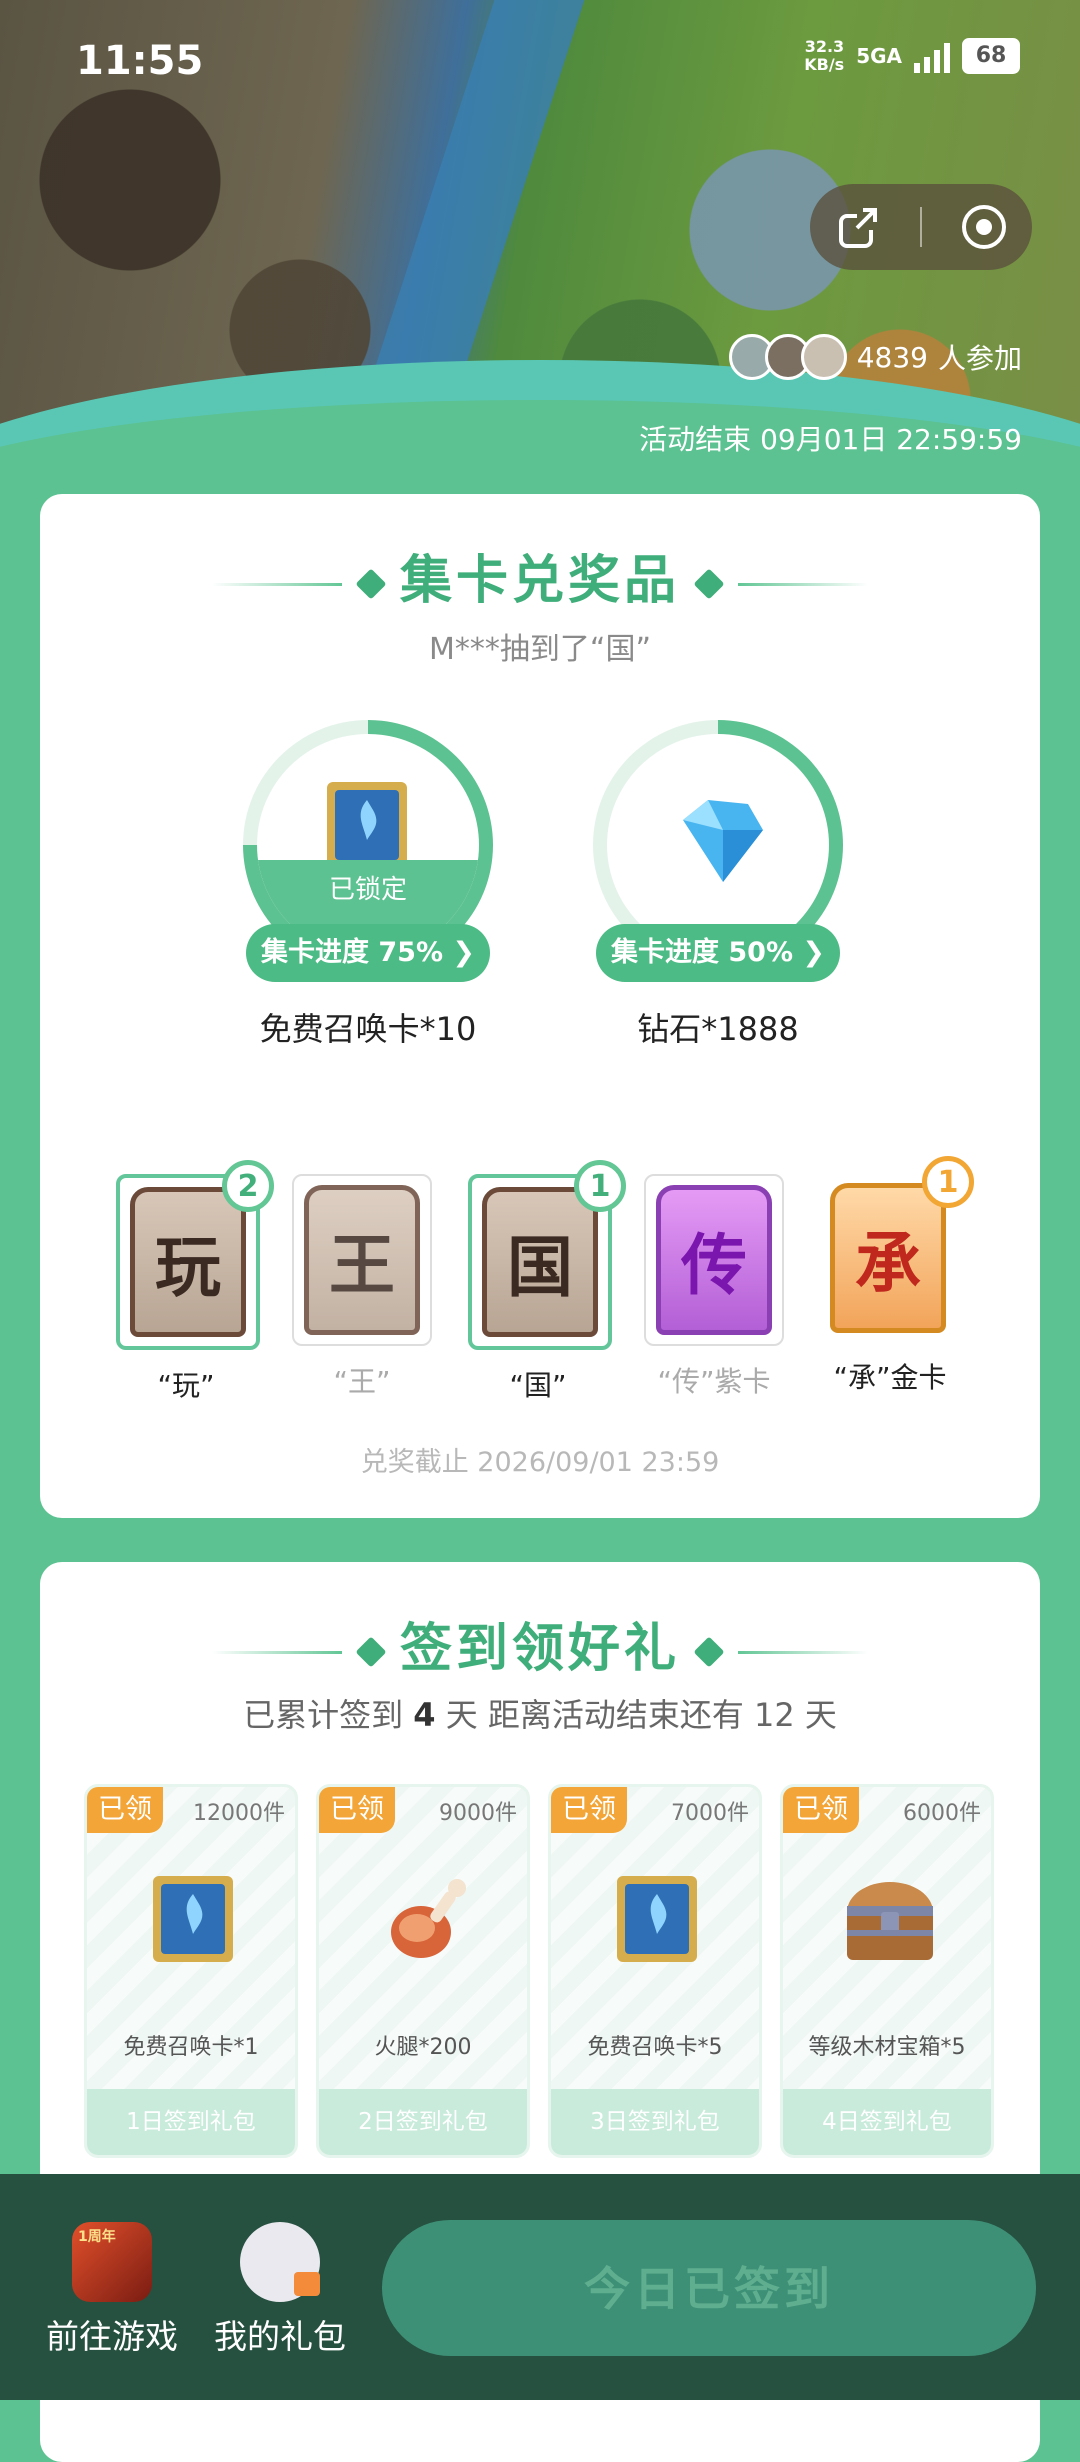 This screenshot has width=1080, height=2462. What do you see at coordinates (824, 55) in the screenshot?
I see `net-speed: 32.3 KB/s` at bounding box center [824, 55].